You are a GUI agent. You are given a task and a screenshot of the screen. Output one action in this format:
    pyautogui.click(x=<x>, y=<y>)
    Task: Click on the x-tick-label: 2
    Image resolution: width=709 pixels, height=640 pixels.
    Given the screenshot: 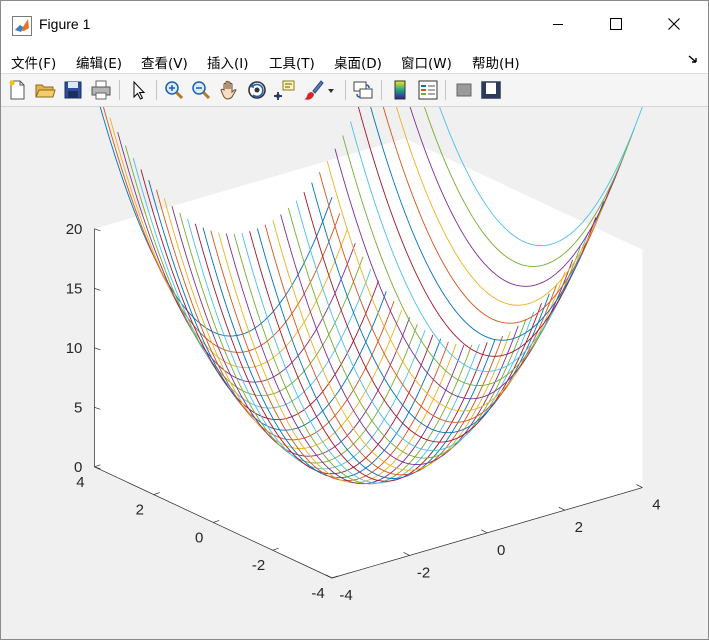 What is the action you would take?
    pyautogui.click(x=579, y=527)
    